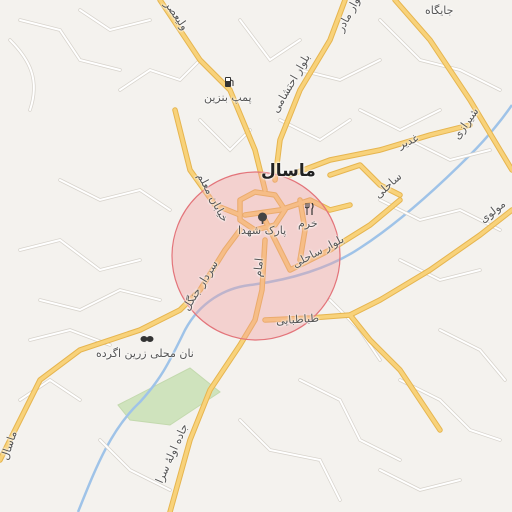  Describe the element at coordinates (288, 171) in the screenshot. I see `city-label: ماسال` at that location.